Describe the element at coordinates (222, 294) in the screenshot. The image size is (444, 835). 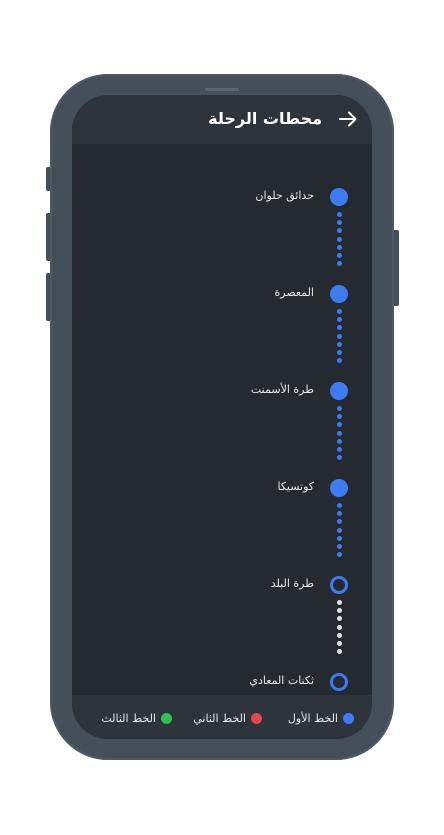
I see `station-item: المعصرة` at that location.